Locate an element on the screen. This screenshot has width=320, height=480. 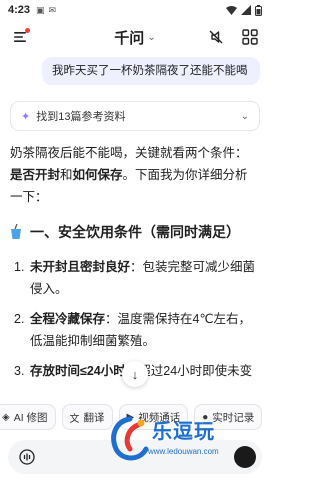
signal-icon is located at coordinates (246, 10).